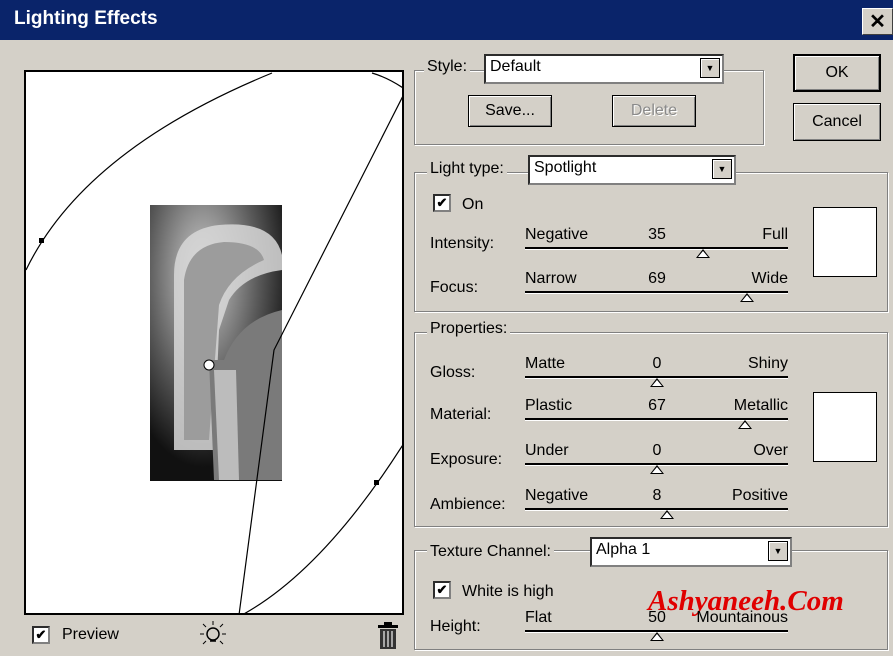 Image resolution: width=893 pixels, height=656 pixels. Describe the element at coordinates (454, 287) in the screenshot. I see `focus-label: Focus:` at that location.